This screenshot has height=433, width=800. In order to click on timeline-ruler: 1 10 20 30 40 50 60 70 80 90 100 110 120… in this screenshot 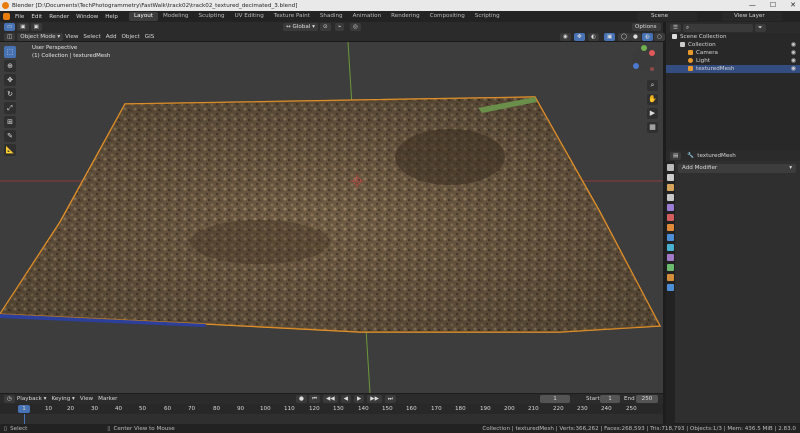, I will do `click(331, 409)`.